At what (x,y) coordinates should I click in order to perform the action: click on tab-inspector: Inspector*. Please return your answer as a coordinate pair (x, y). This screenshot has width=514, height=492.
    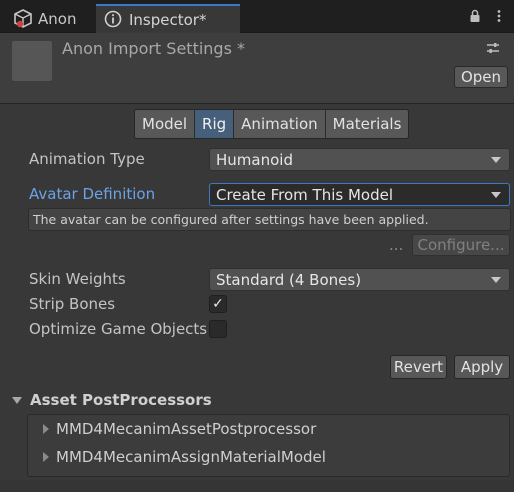
    Looking at the image, I should click on (168, 18).